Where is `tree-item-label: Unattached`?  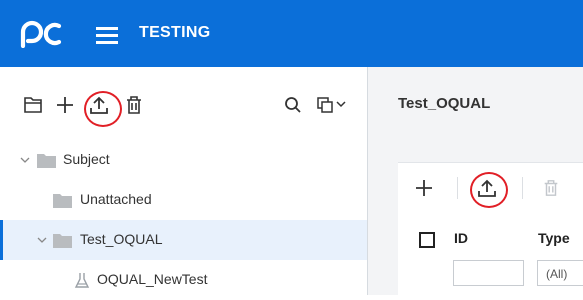
tree-item-label: Unattached is located at coordinates (116, 199).